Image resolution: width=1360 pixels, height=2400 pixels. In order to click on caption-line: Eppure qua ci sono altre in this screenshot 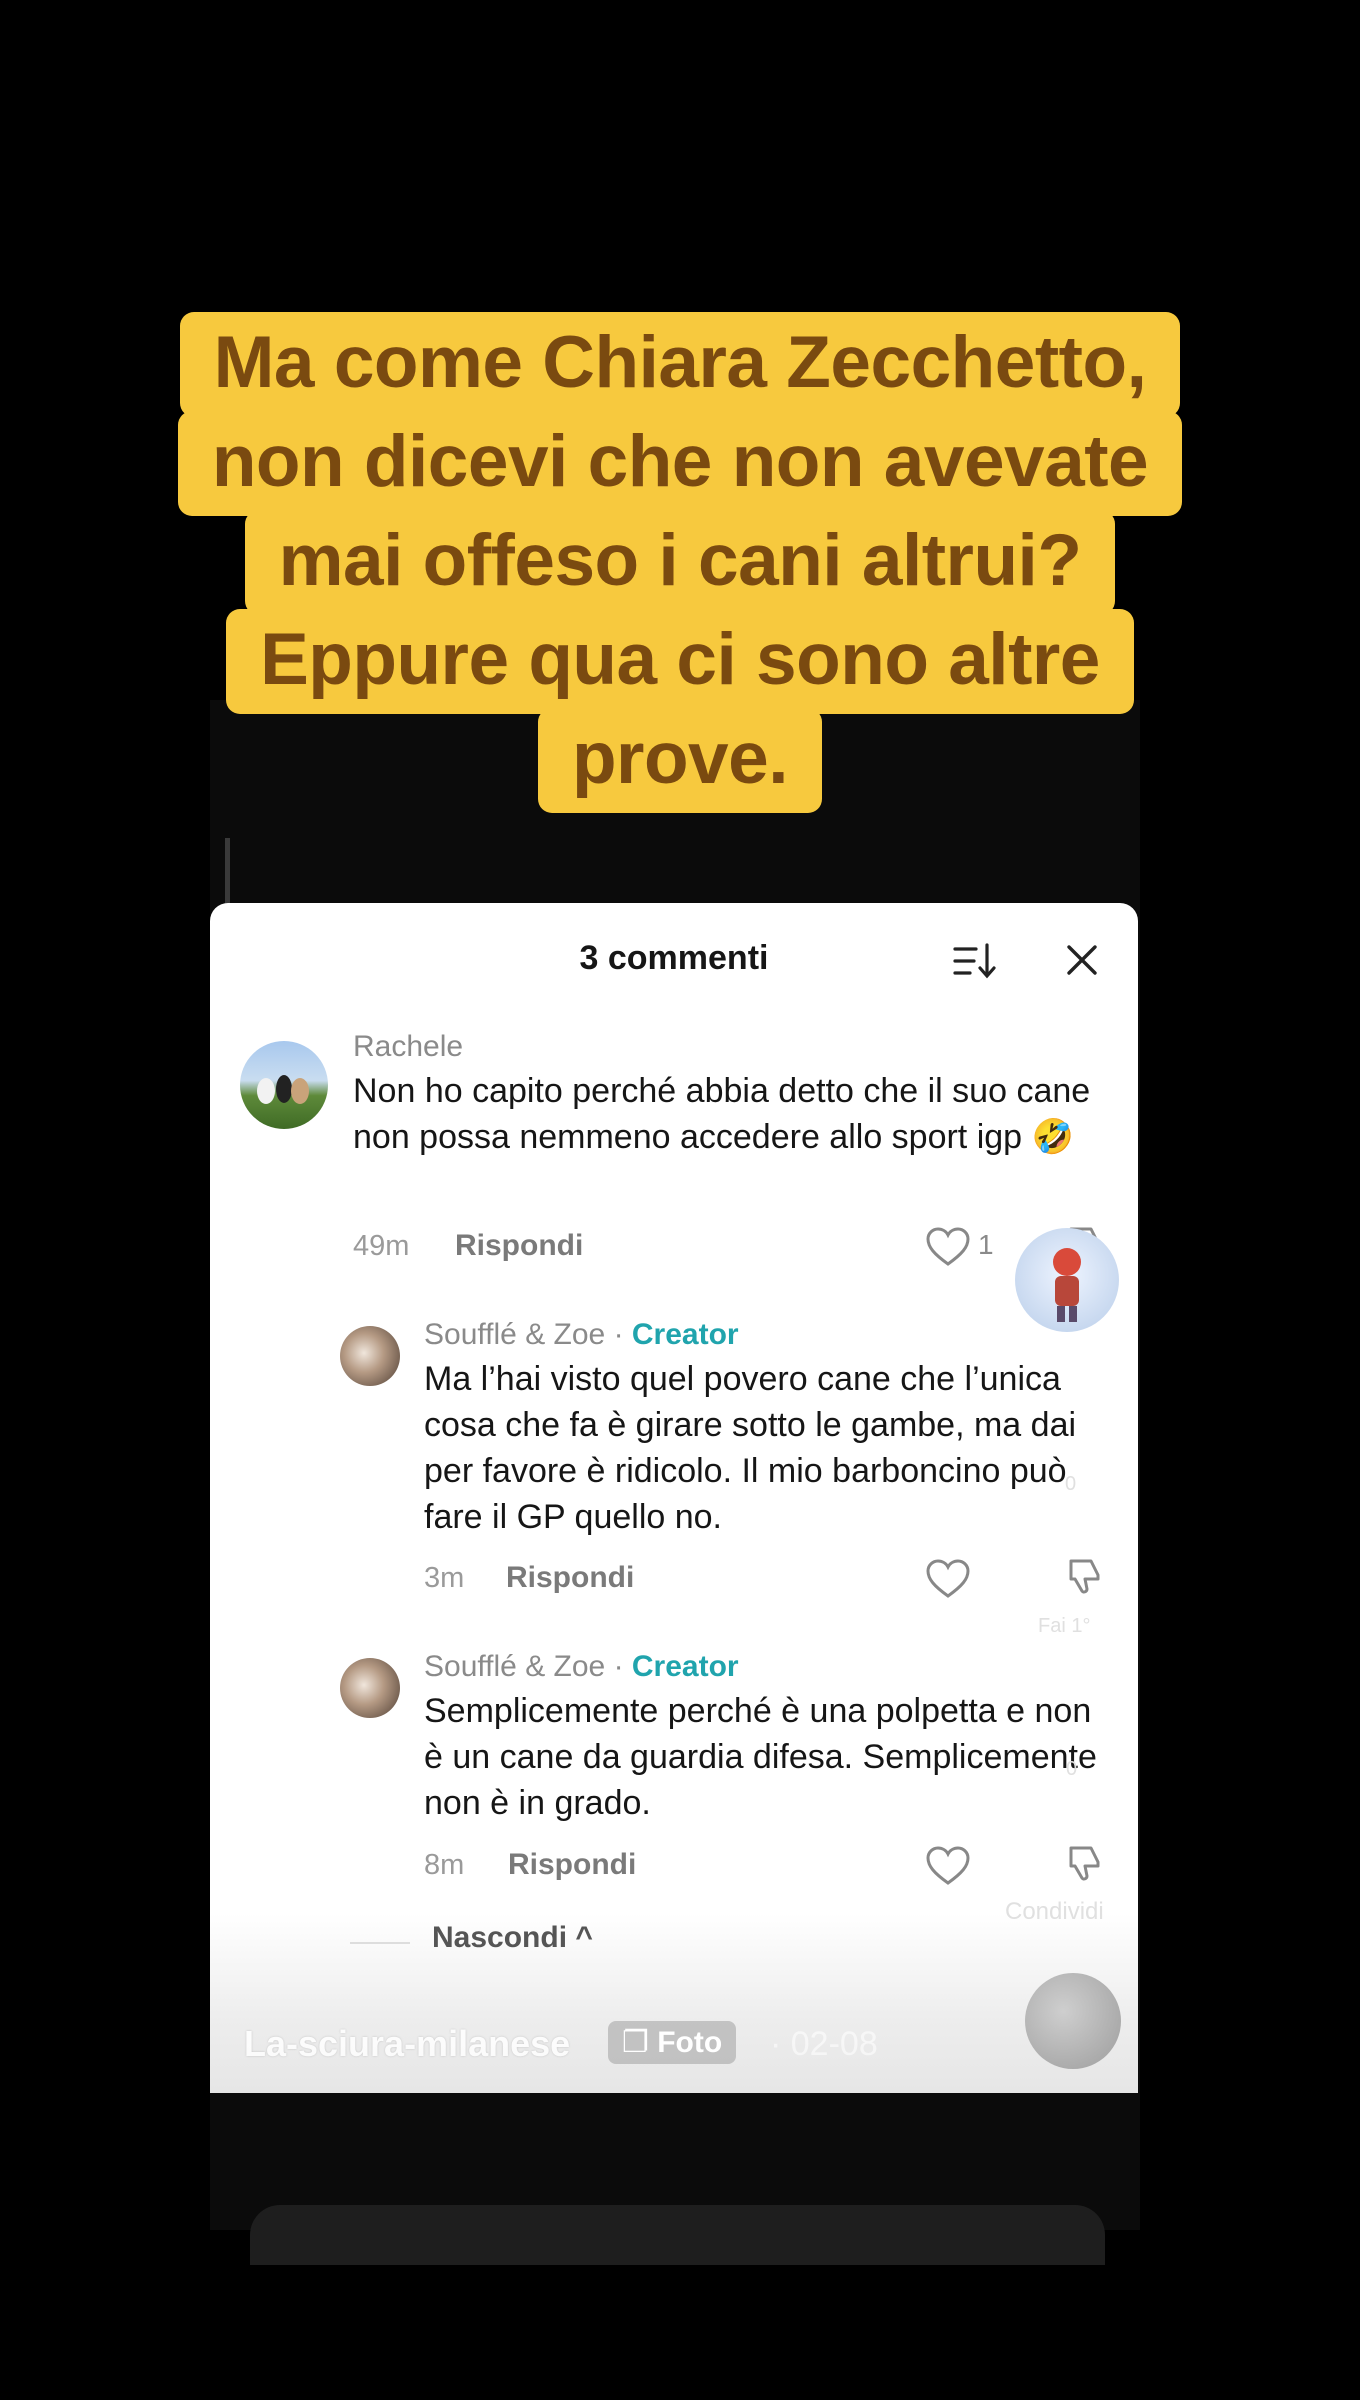, I will do `click(680, 661)`.